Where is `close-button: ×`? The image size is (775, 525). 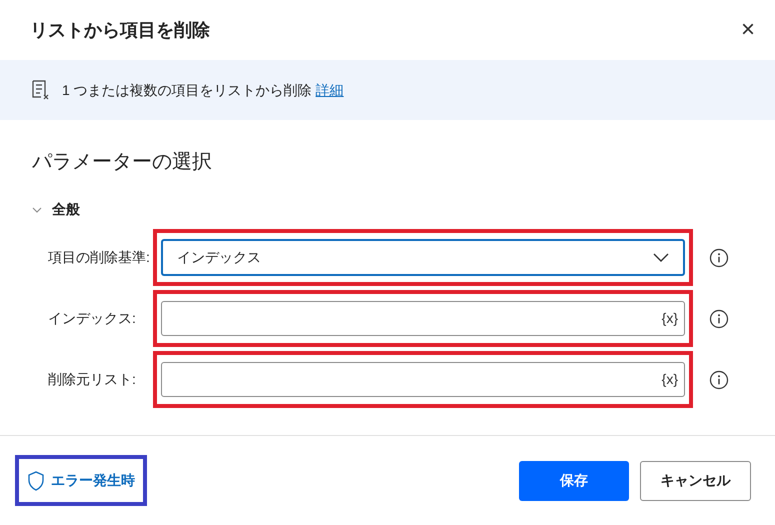
close-button: × is located at coordinates (747, 30).